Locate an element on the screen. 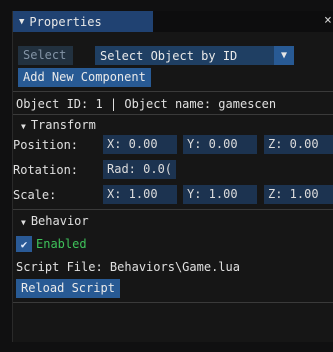 The width and height of the screenshot is (333, 352). select-mode-combo: Select Object by ID ▼ is located at coordinates (194, 55).